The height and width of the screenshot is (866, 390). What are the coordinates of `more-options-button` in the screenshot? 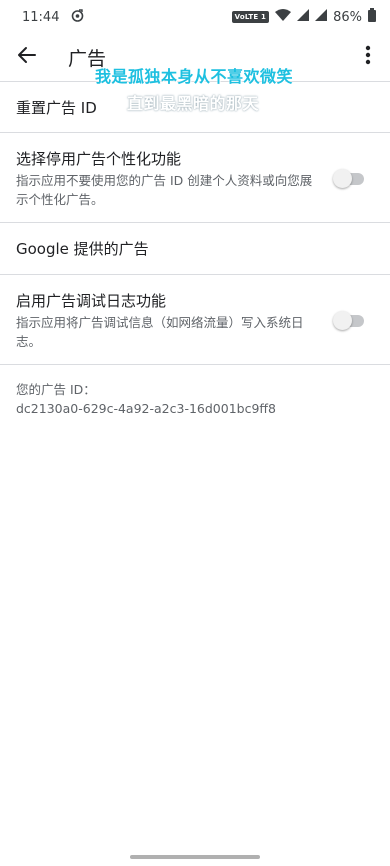 It's located at (368, 57).